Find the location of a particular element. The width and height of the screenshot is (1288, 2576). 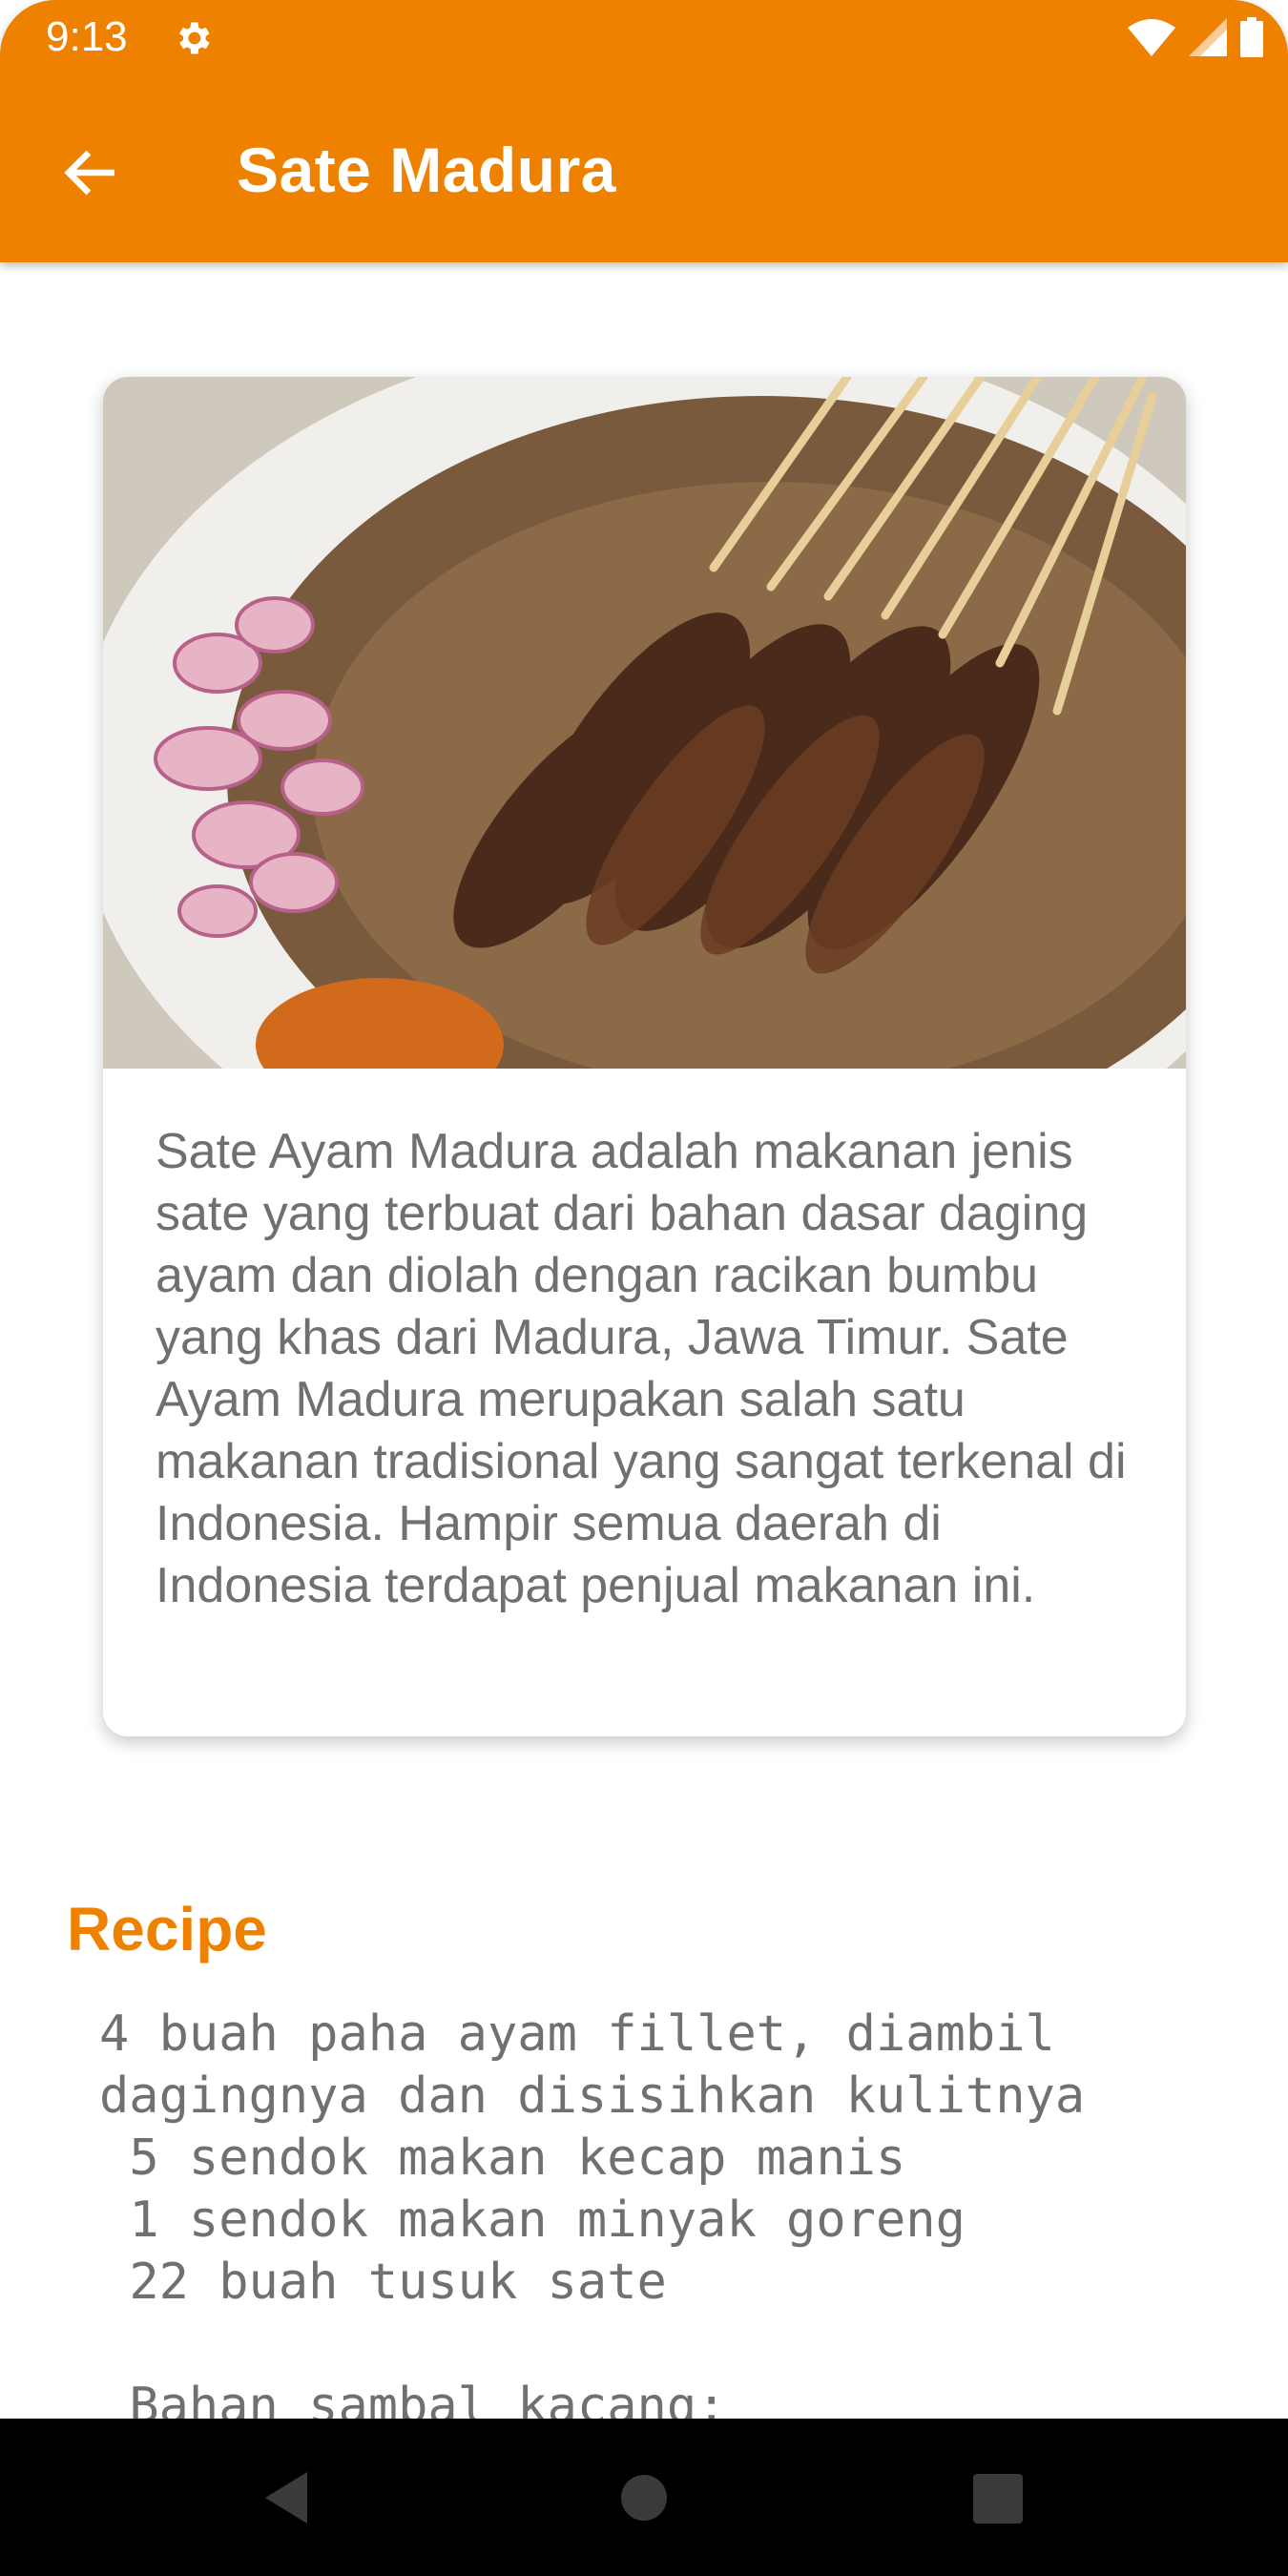

wifi-icon is located at coordinates (1151, 37).